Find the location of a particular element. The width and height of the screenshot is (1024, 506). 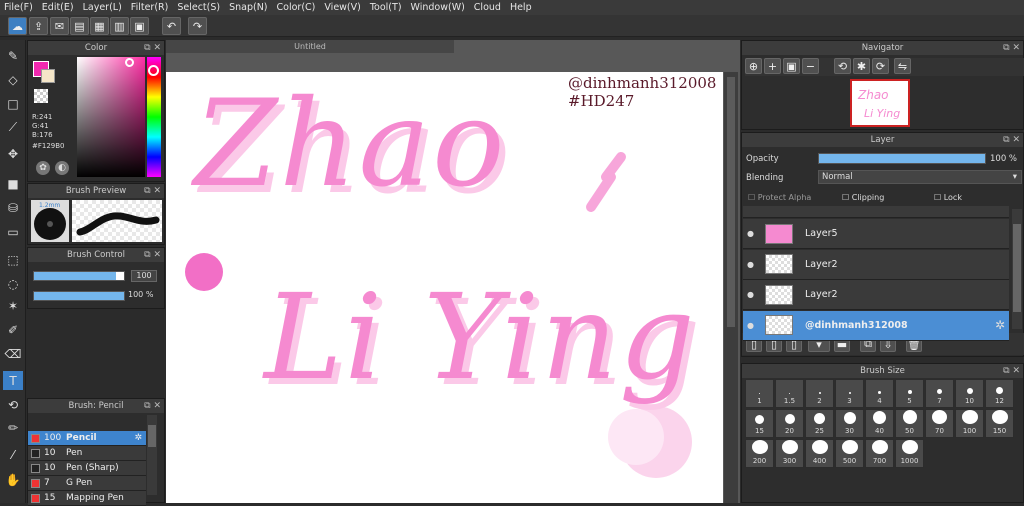

layer-scrollbar is located at coordinates (1017, 269).